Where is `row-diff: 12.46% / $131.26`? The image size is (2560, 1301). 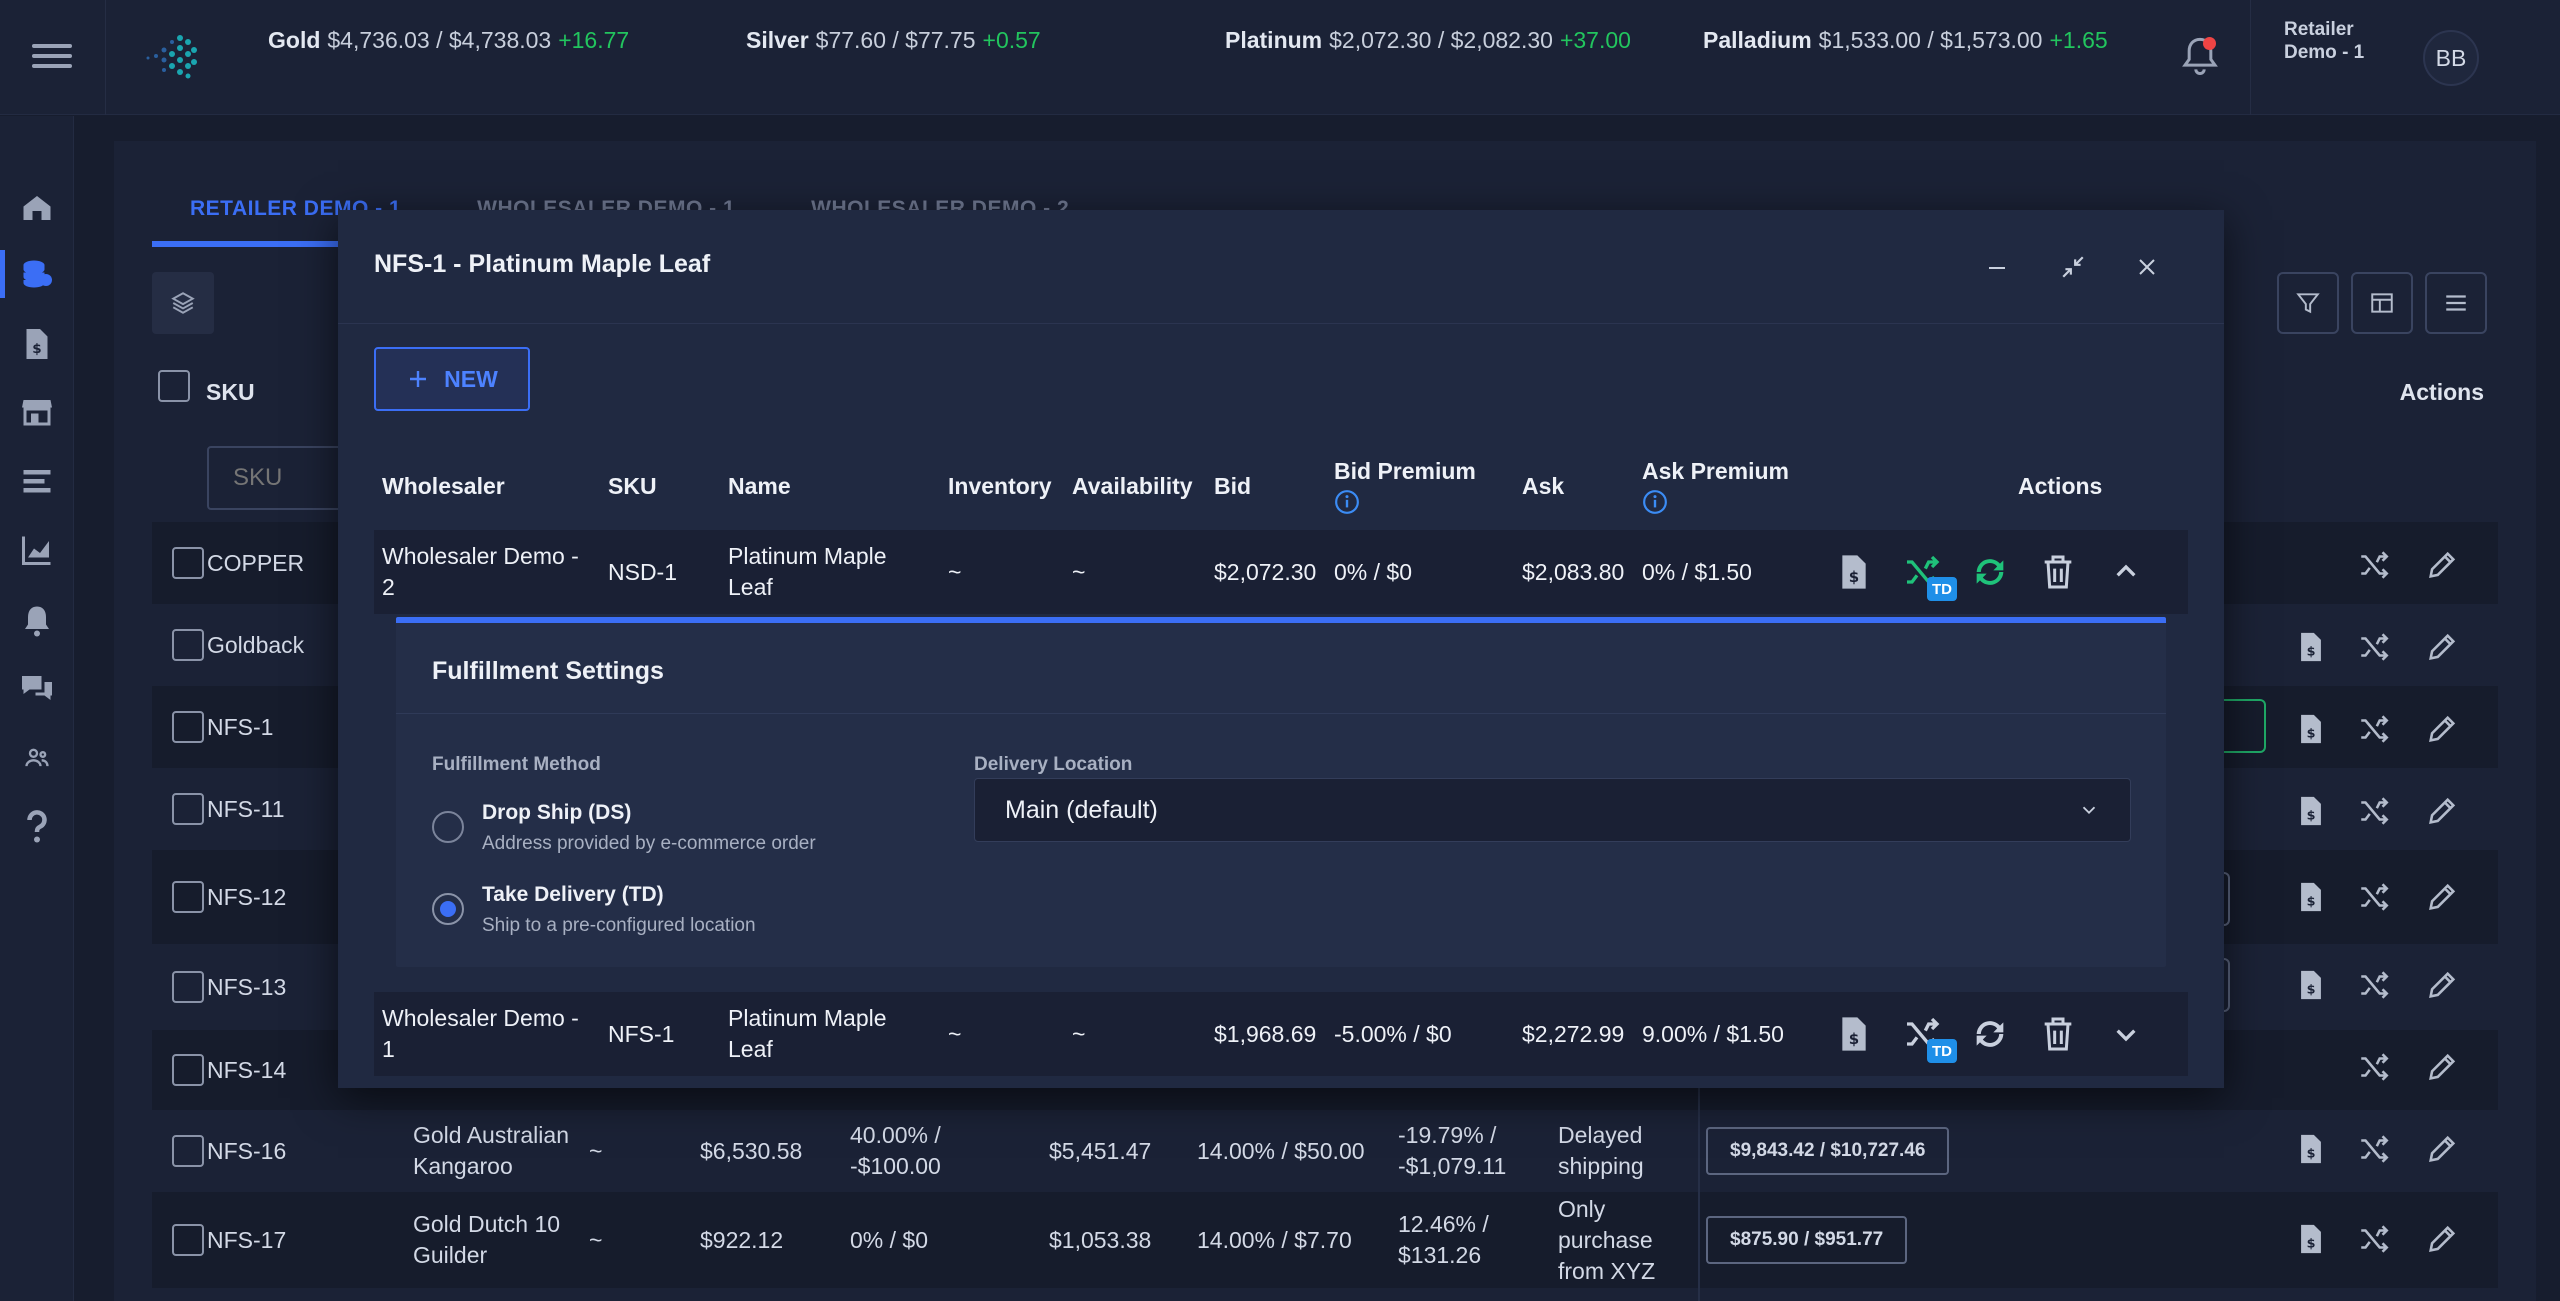
row-diff: 12.46% / $131.26 is located at coordinates (1443, 1239).